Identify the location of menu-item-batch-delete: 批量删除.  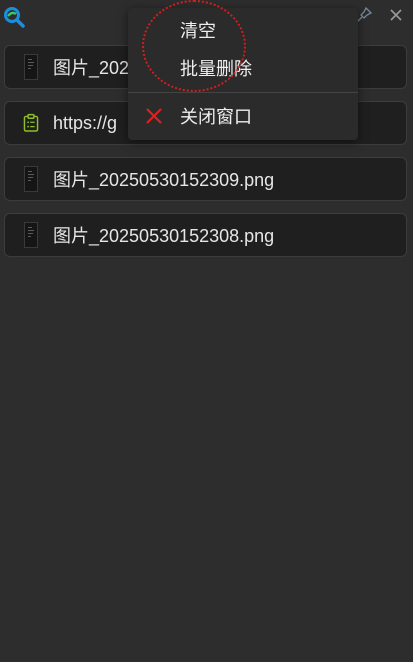
(243, 68).